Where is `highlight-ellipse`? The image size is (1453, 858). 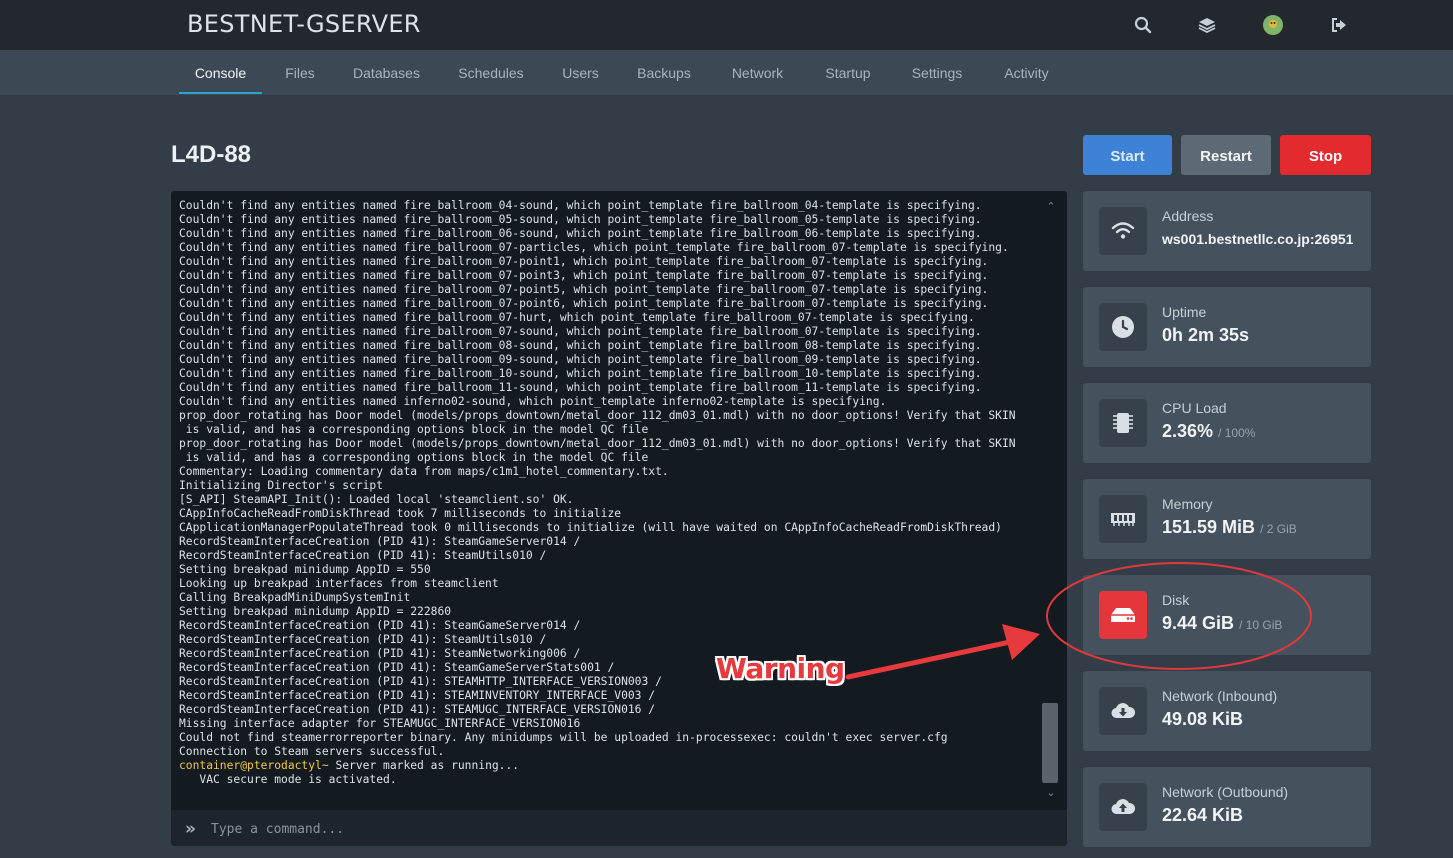
highlight-ellipse is located at coordinates (1179, 616).